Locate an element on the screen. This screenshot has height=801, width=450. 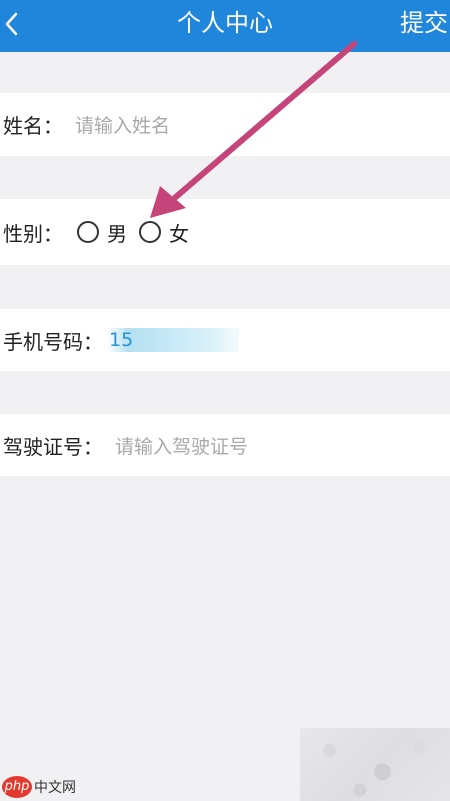
phone-input: 15 is located at coordinates (174, 340).